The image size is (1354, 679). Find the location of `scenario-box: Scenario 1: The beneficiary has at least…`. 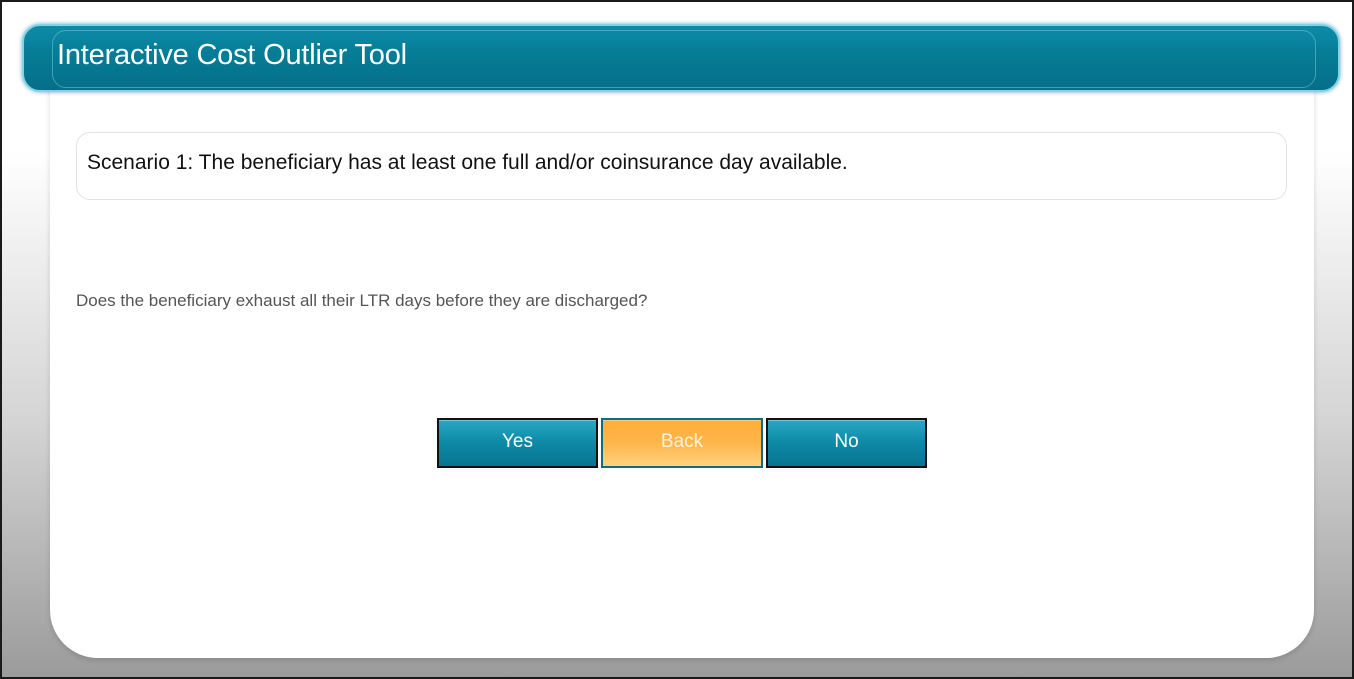

scenario-box: Scenario 1: The beneficiary has at least… is located at coordinates (681, 166).